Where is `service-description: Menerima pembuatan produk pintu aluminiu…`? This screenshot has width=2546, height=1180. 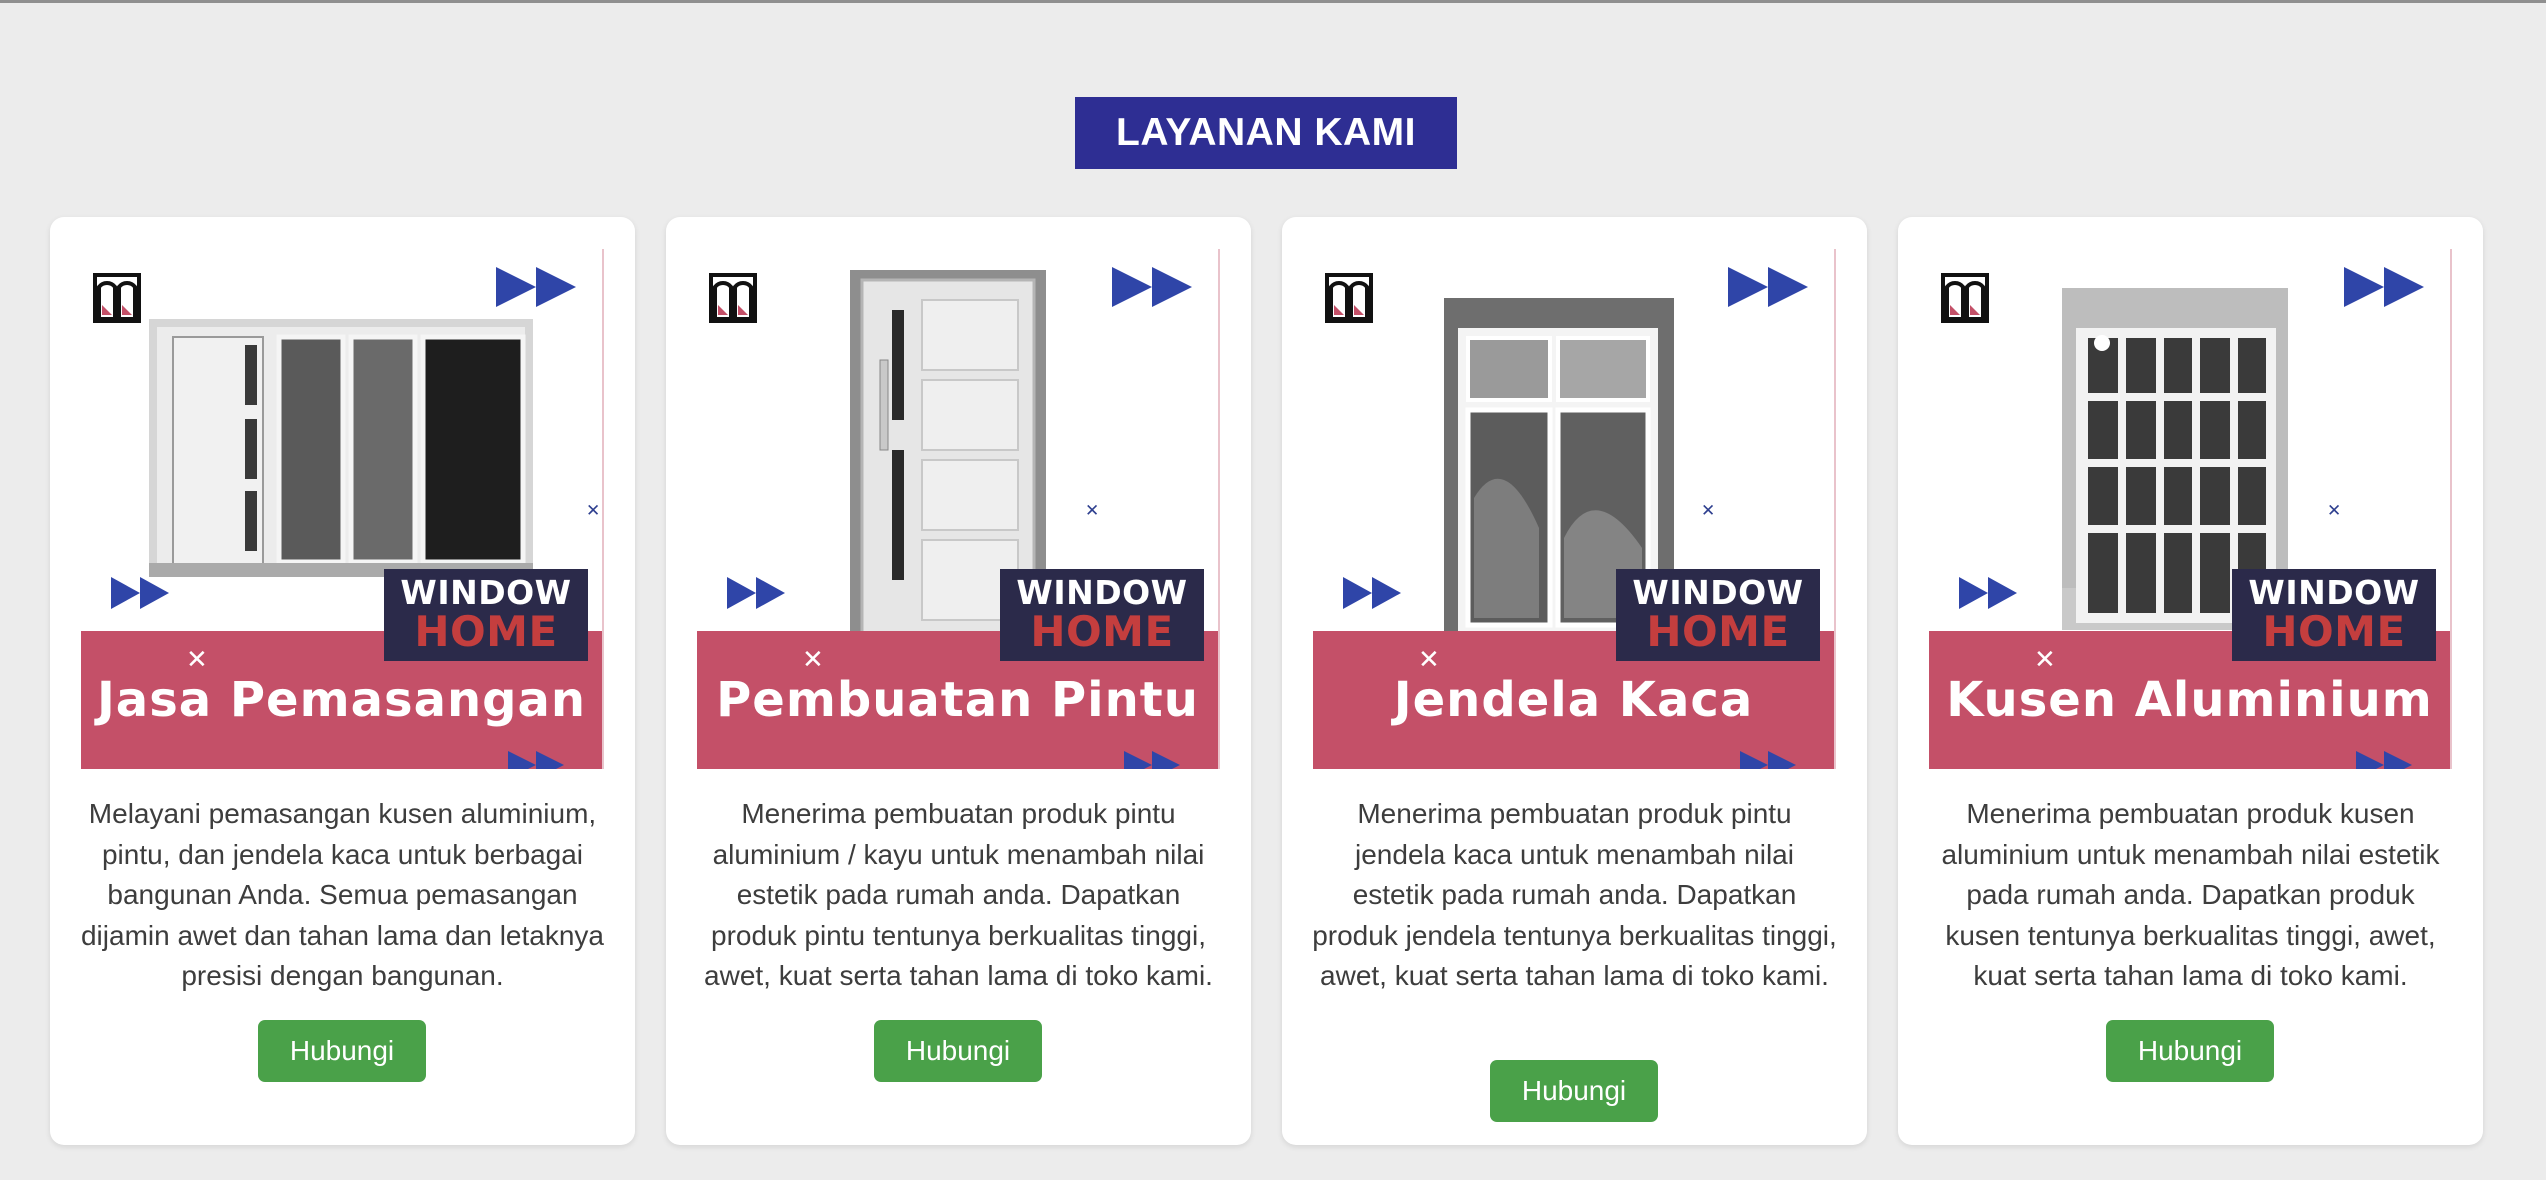 service-description: Menerima pembuatan produk pintu aluminiu… is located at coordinates (958, 894).